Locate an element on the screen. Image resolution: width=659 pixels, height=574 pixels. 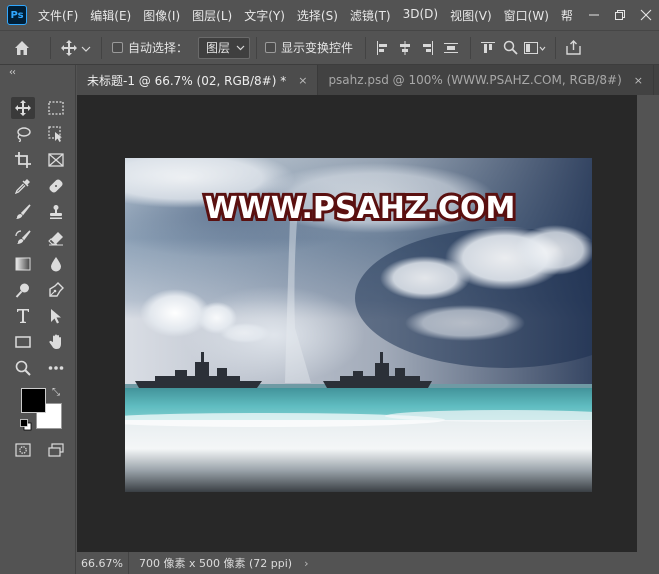
align-right-icon is located at coordinates (428, 47).